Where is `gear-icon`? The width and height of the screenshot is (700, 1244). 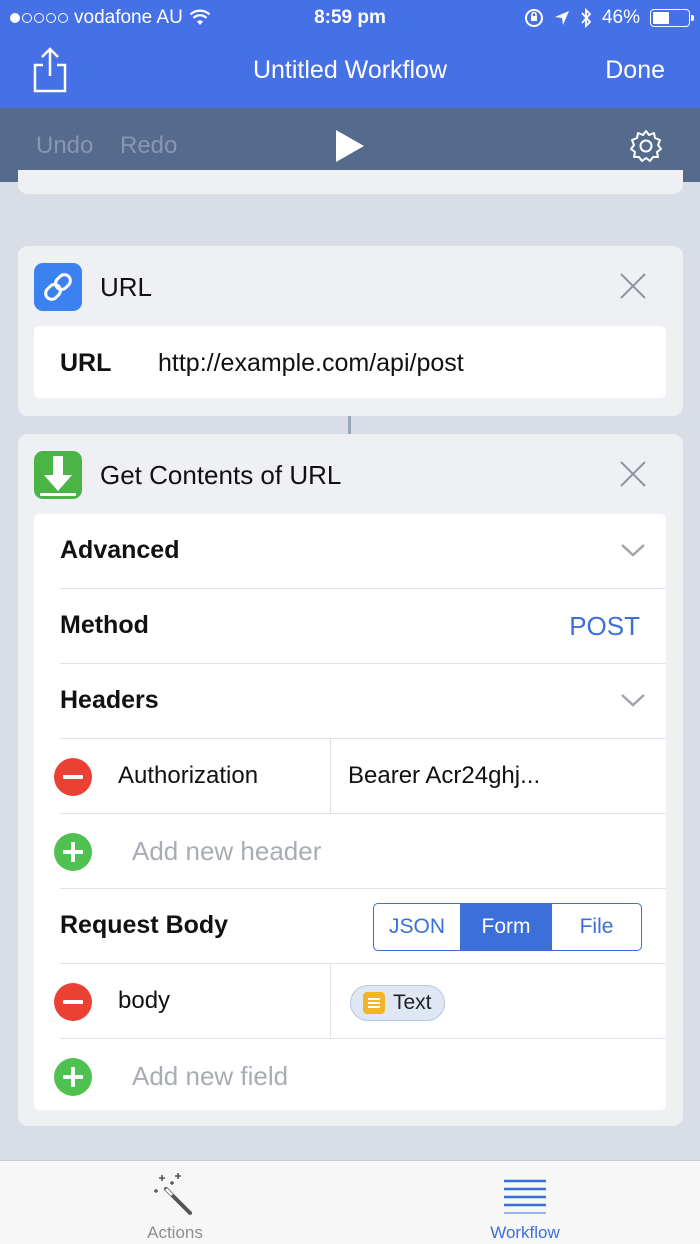
gear-icon is located at coordinates (646, 146).